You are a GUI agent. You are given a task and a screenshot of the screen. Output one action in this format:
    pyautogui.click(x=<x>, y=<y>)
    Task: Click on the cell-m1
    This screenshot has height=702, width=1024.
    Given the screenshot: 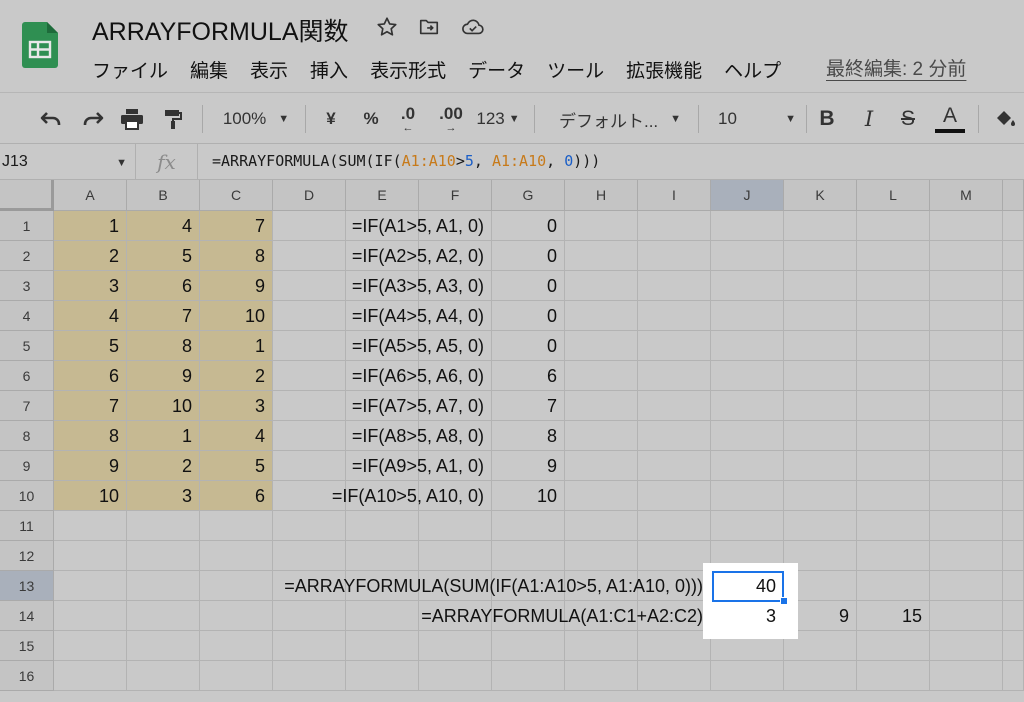 What is the action you would take?
    pyautogui.click(x=966, y=226)
    